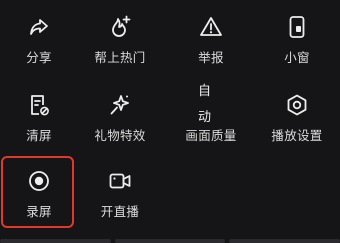 The width and height of the screenshot is (340, 243). Describe the element at coordinates (211, 41) in the screenshot. I see `report-button: 举报` at that location.